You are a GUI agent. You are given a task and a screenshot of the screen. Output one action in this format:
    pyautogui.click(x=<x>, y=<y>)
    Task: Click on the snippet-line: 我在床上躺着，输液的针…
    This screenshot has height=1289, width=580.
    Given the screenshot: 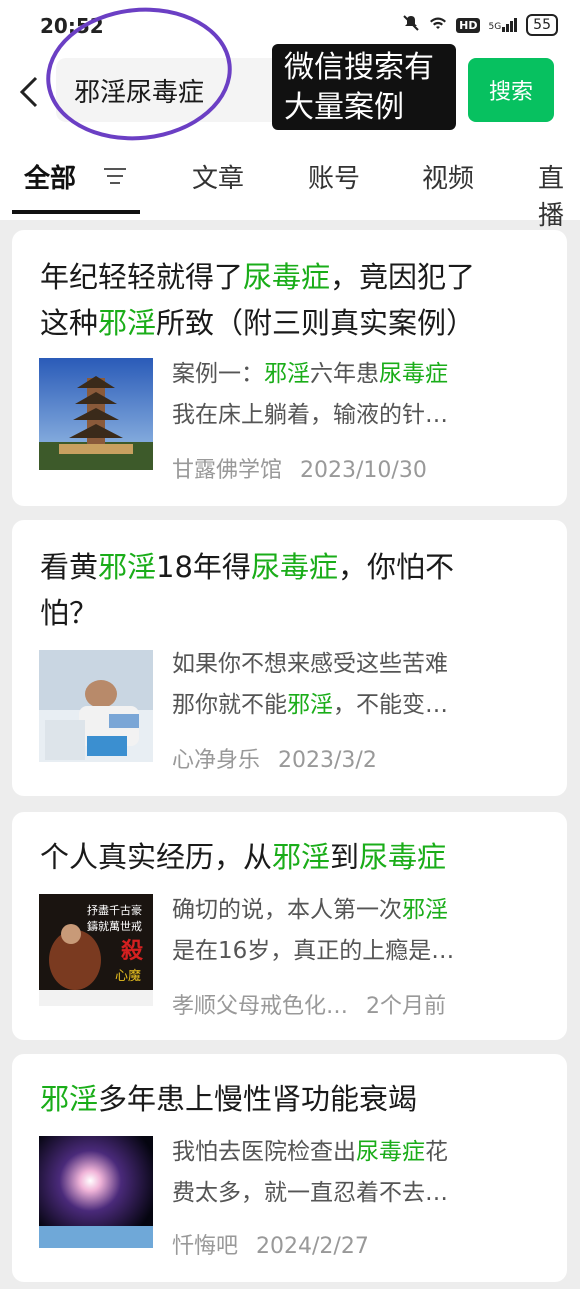 What is the action you would take?
    pyautogui.click(x=352, y=415)
    